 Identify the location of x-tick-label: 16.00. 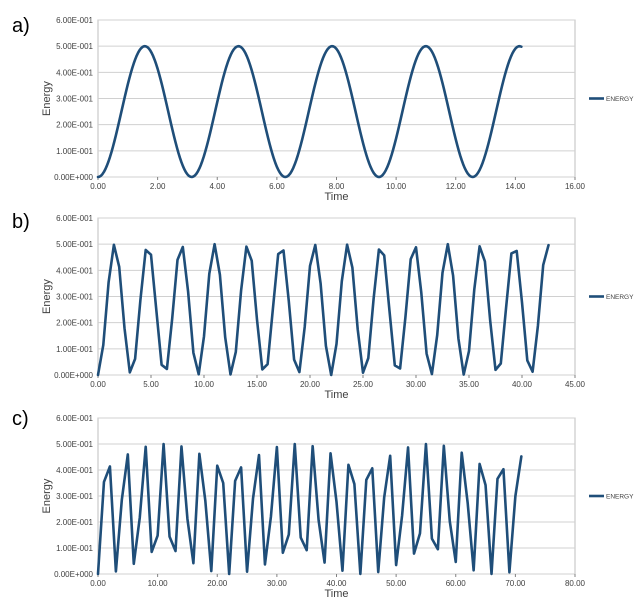
(575, 186).